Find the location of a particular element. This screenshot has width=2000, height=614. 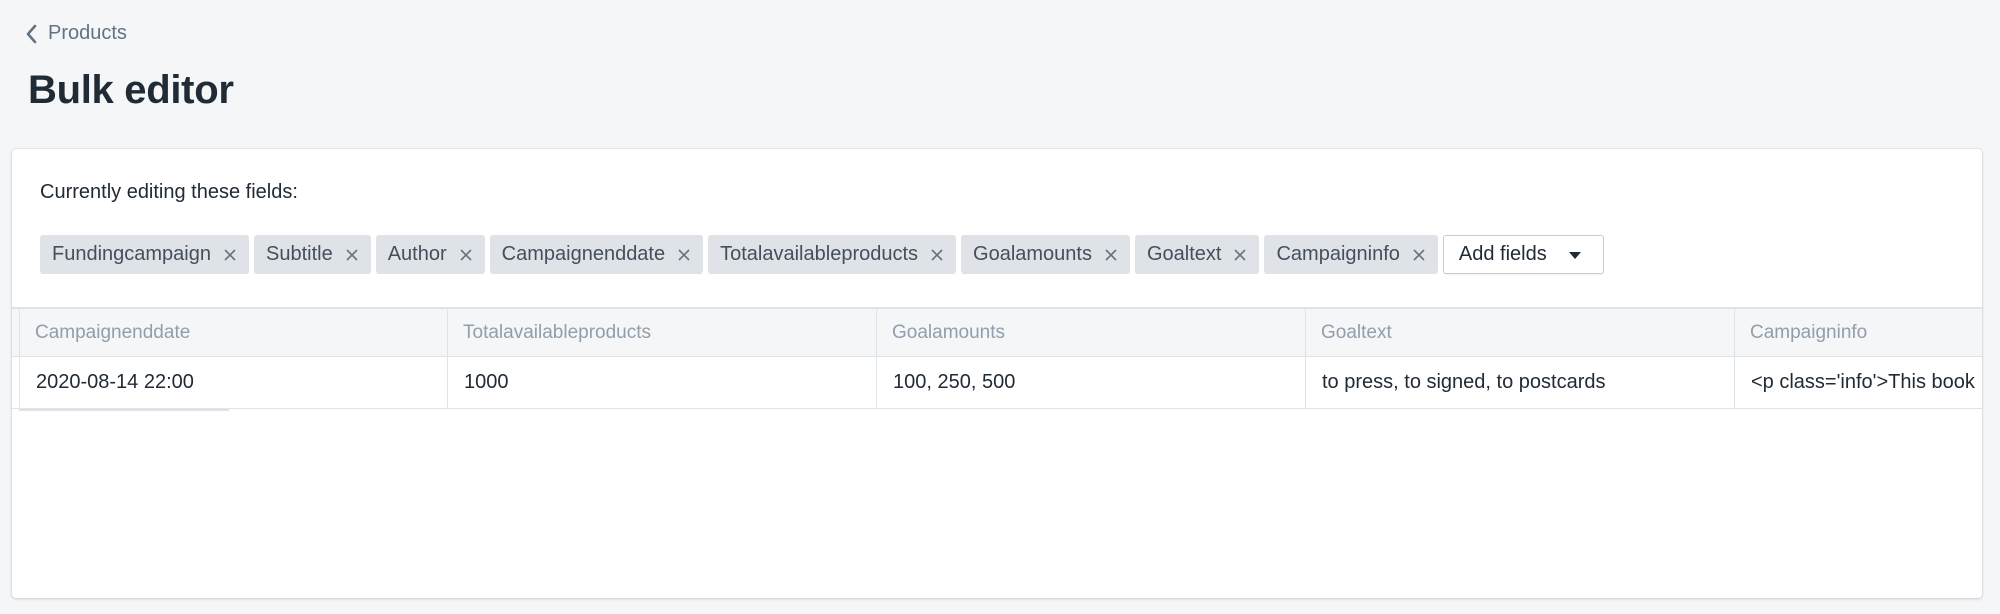

field-chip: Subtitle is located at coordinates (312, 254).